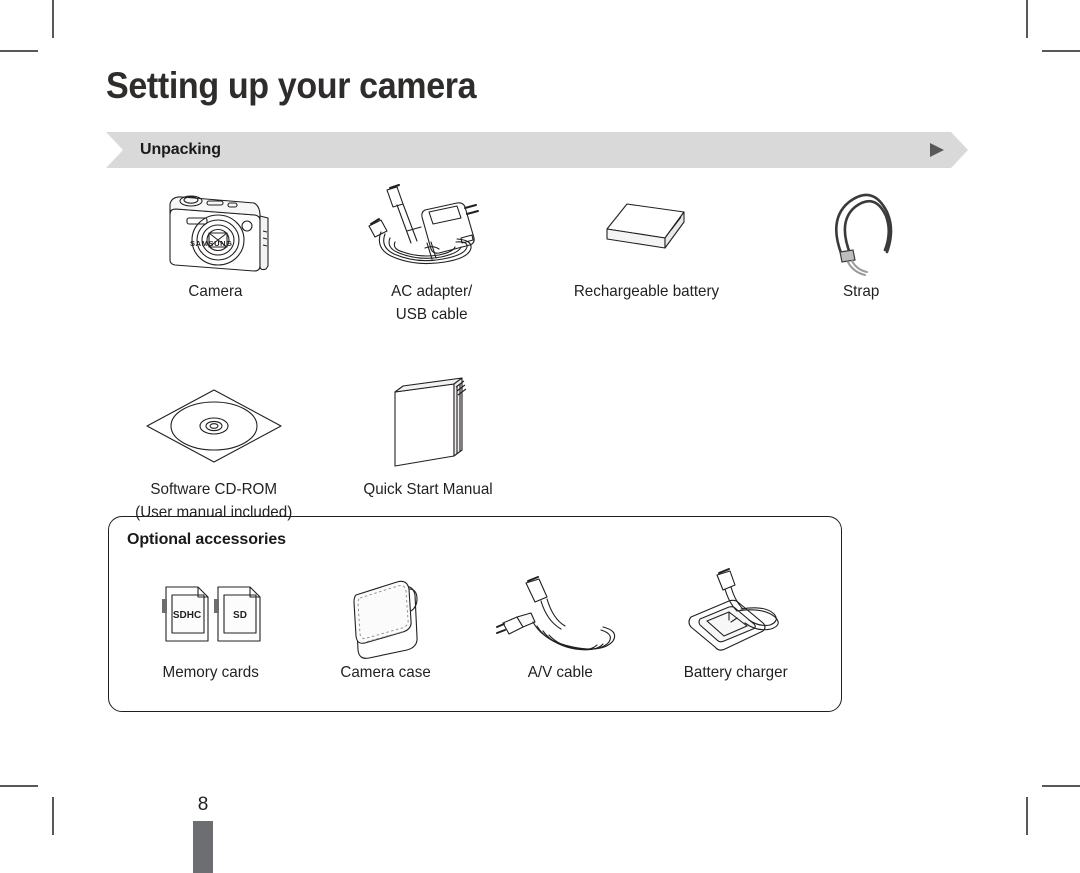  What do you see at coordinates (1027, 19) in the screenshot?
I see `crop-mark-top-right-vertical` at bounding box center [1027, 19].